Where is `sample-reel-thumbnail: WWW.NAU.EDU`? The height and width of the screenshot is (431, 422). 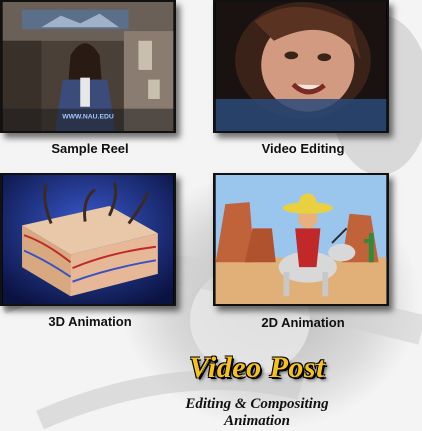 sample-reel-thumbnail: WWW.NAU.EDU is located at coordinates (88, 66).